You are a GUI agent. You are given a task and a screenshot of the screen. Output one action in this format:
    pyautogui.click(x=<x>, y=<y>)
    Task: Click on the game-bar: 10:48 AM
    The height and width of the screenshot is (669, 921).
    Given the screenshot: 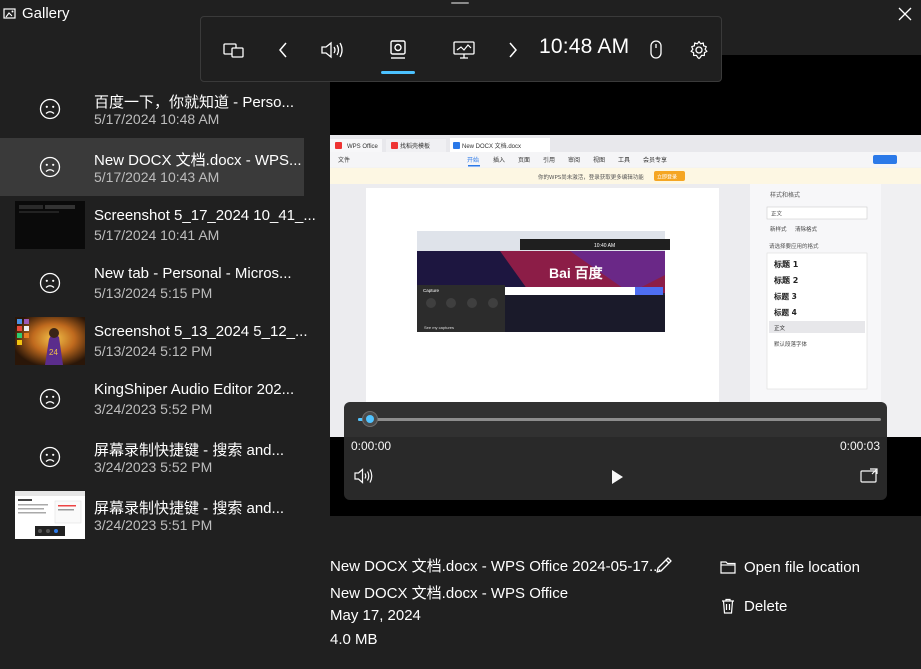 What is the action you would take?
    pyautogui.click(x=461, y=49)
    